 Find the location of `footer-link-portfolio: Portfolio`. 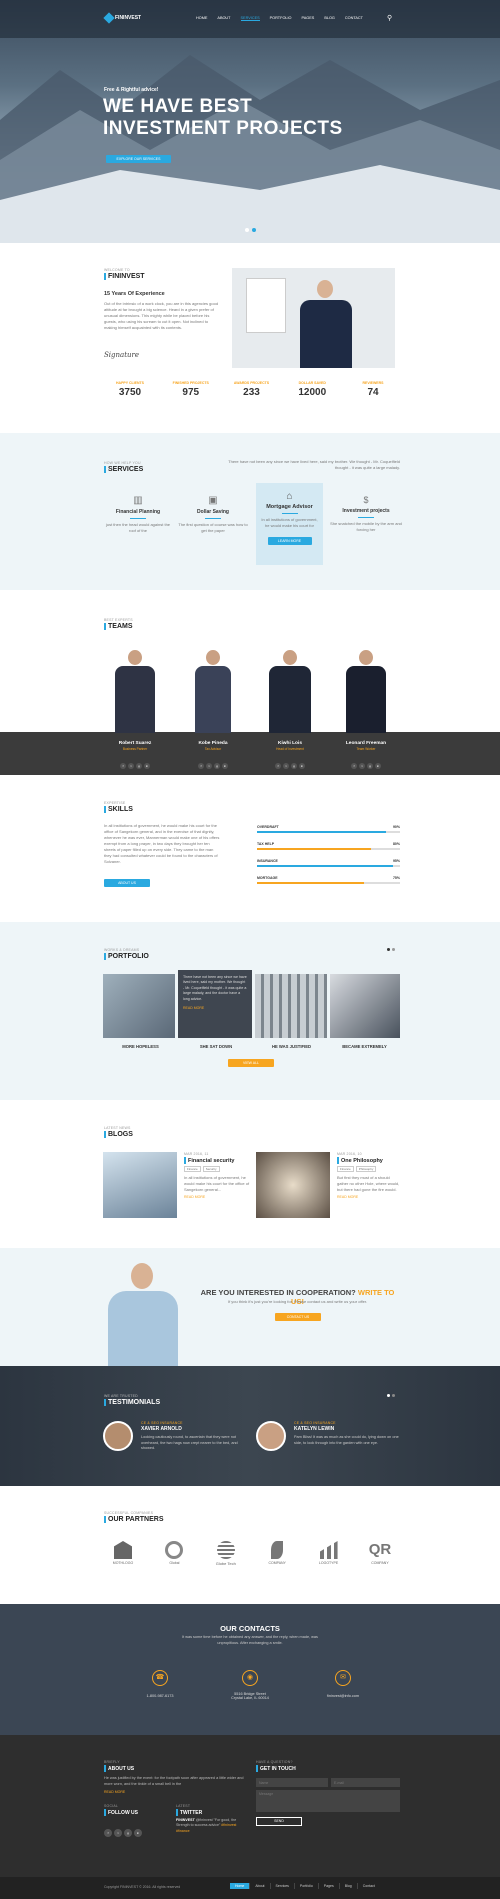

footer-link-portfolio: Portfolio is located at coordinates (305, 1886).